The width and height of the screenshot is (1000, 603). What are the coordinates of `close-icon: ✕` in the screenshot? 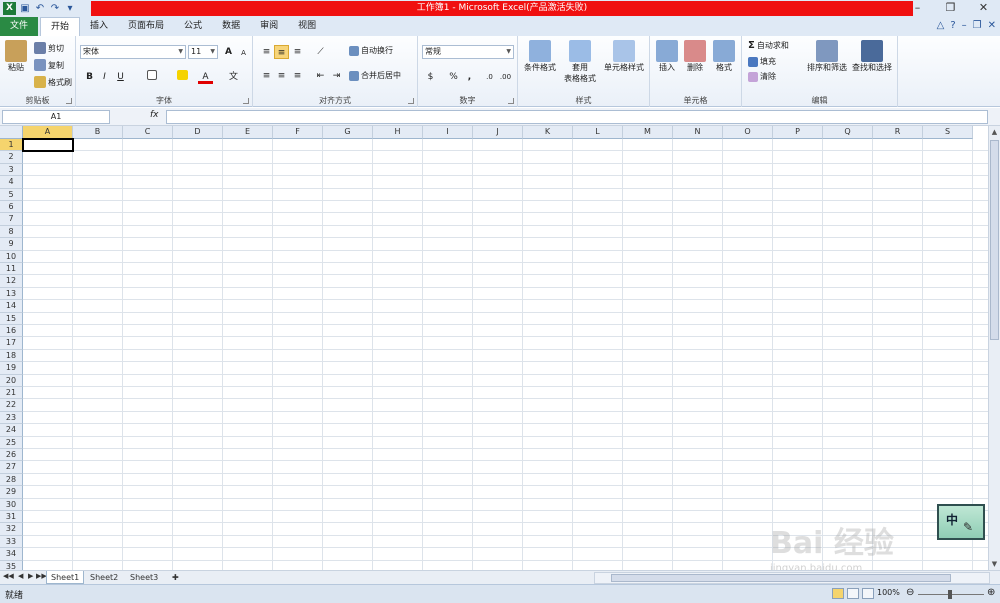 It's located at (983, 8).